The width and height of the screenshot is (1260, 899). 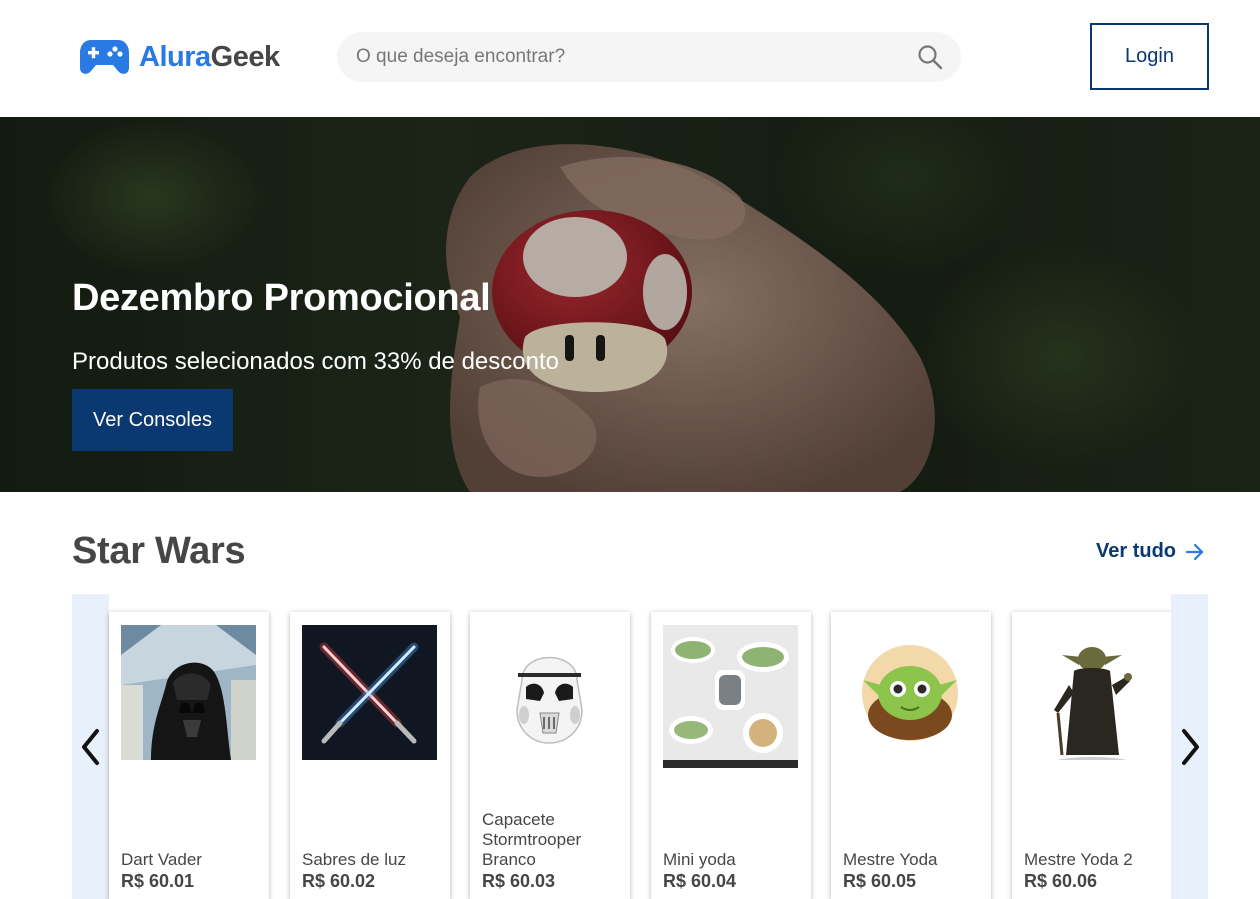 I want to click on product-price: R$ 60.02, so click(x=339, y=881).